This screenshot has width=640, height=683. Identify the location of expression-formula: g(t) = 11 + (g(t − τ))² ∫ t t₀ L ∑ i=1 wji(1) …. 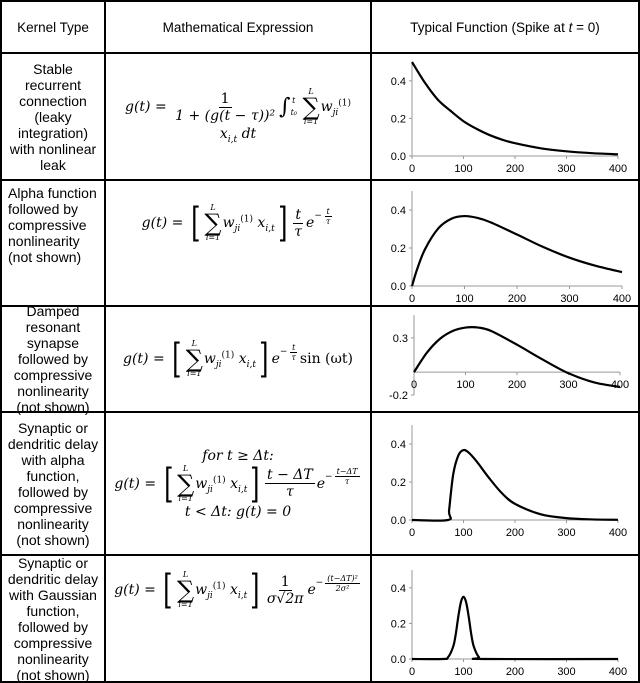
(237, 116).